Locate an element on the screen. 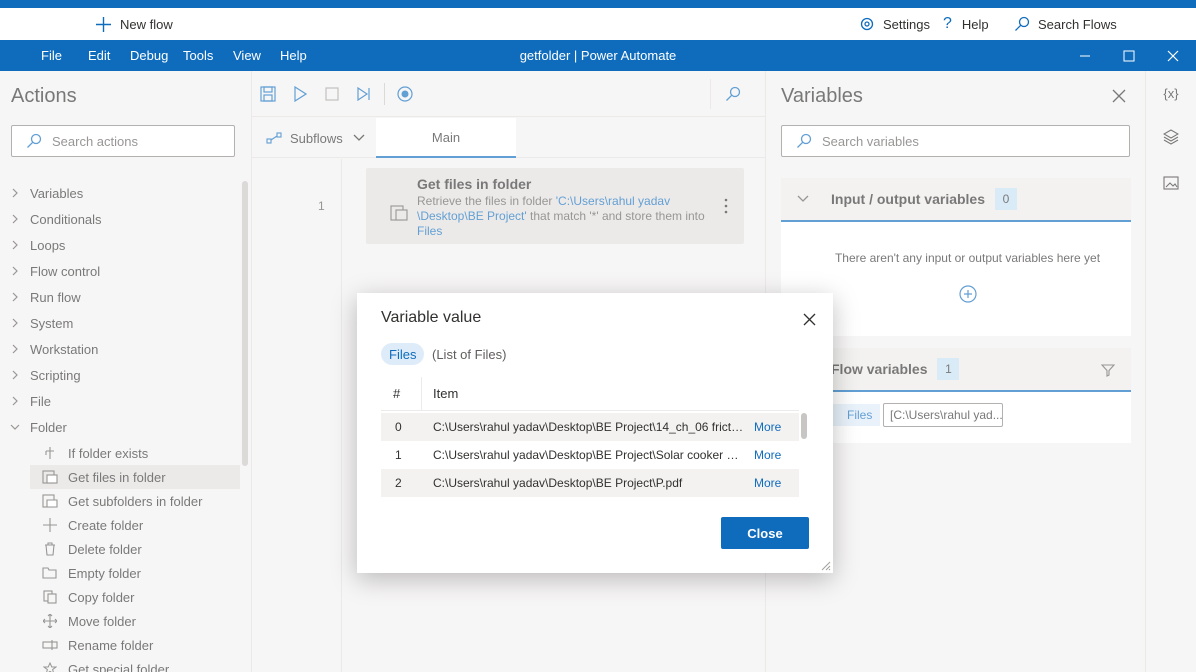 This screenshot has width=1196, height=672. variable-name-pill: Files is located at coordinates (403, 354).